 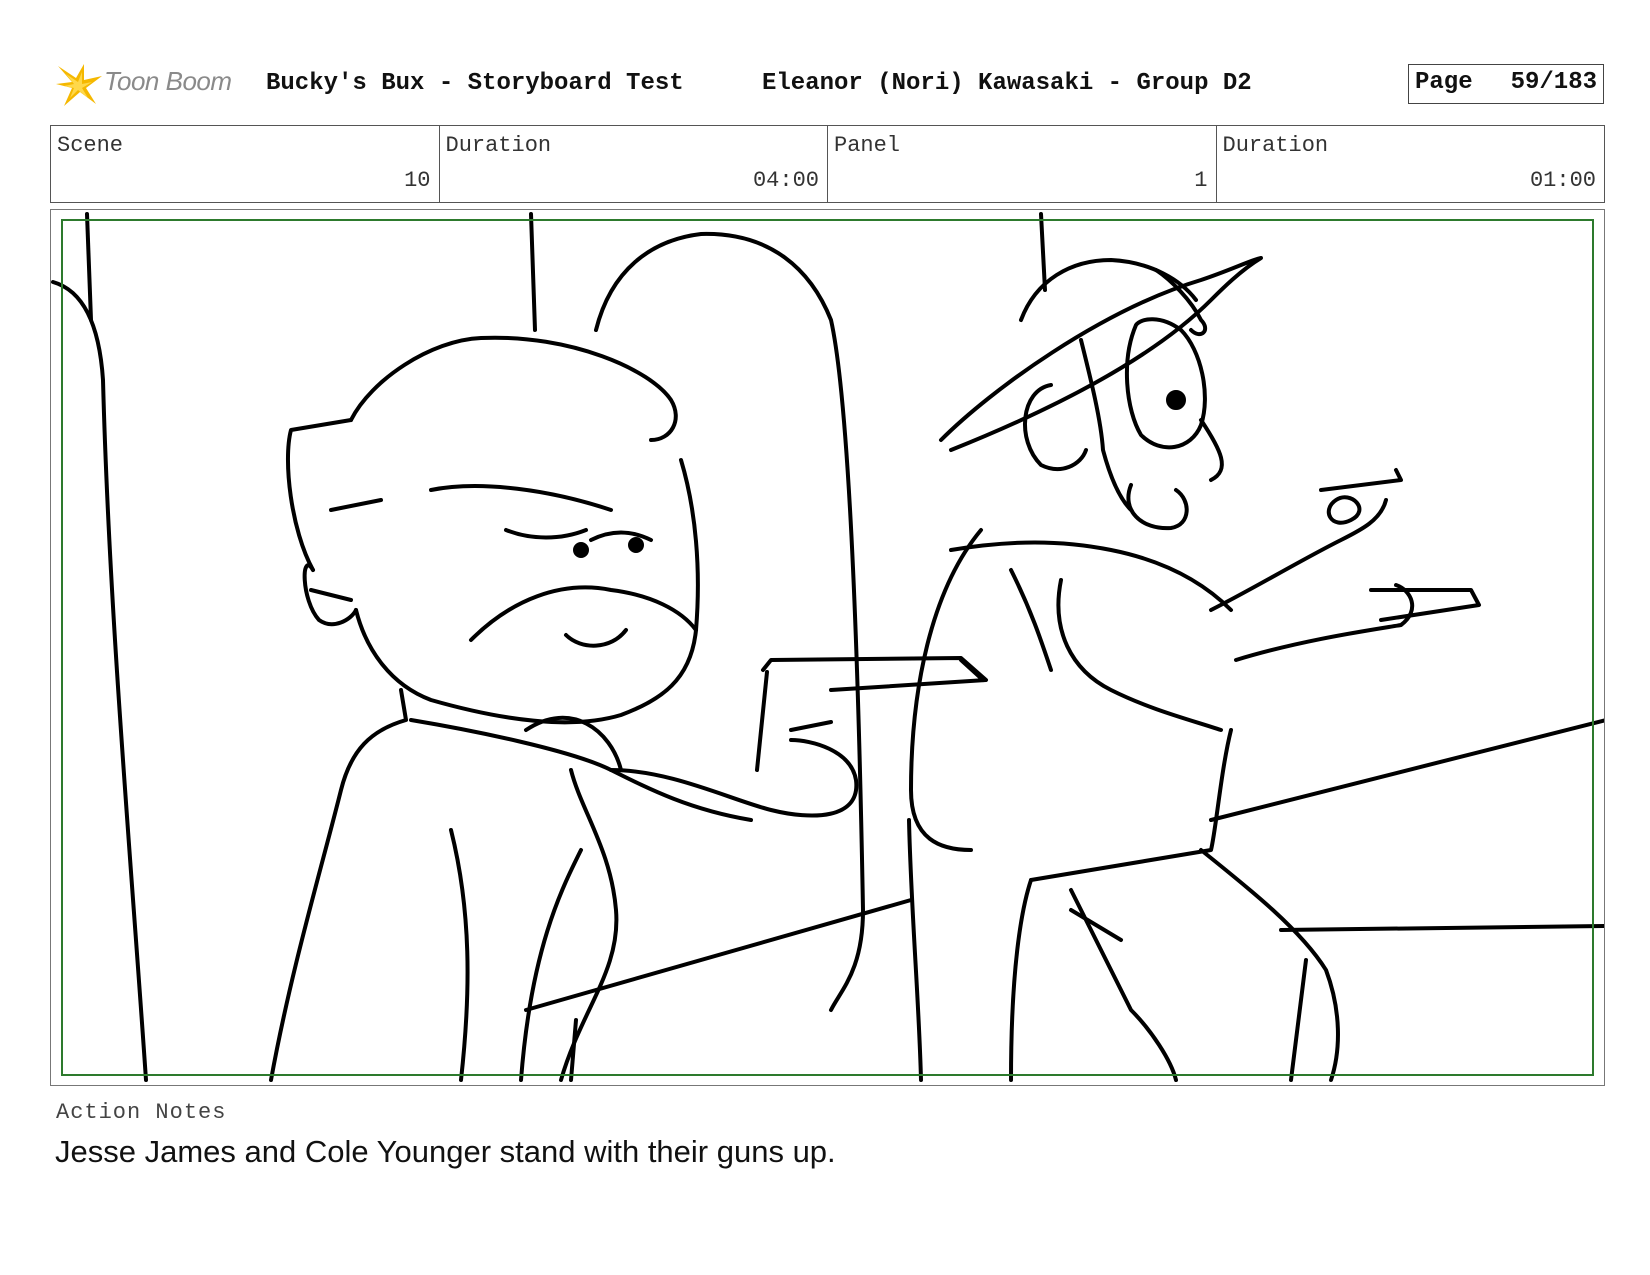 What do you see at coordinates (1411, 164) in the screenshot?
I see `panel-duration-cell: Duration 01:00` at bounding box center [1411, 164].